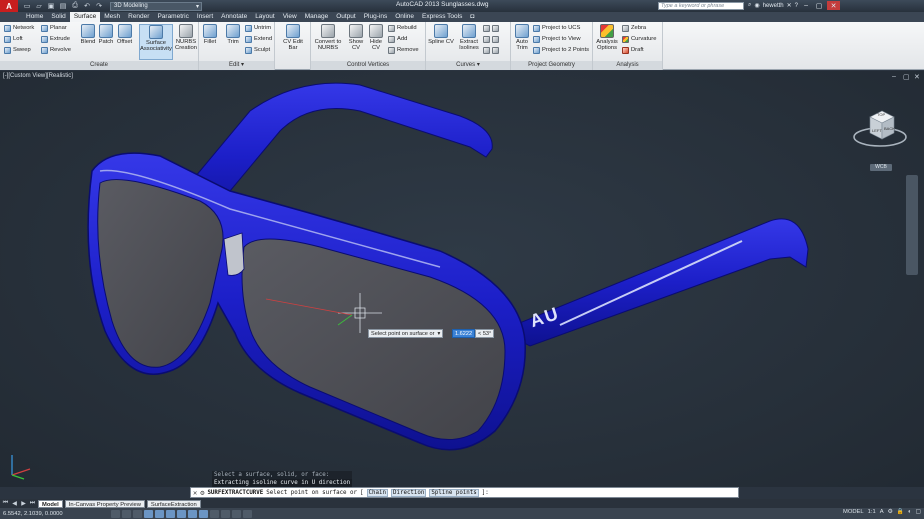  I want to click on tab-layout: Layout, so click(265, 17).